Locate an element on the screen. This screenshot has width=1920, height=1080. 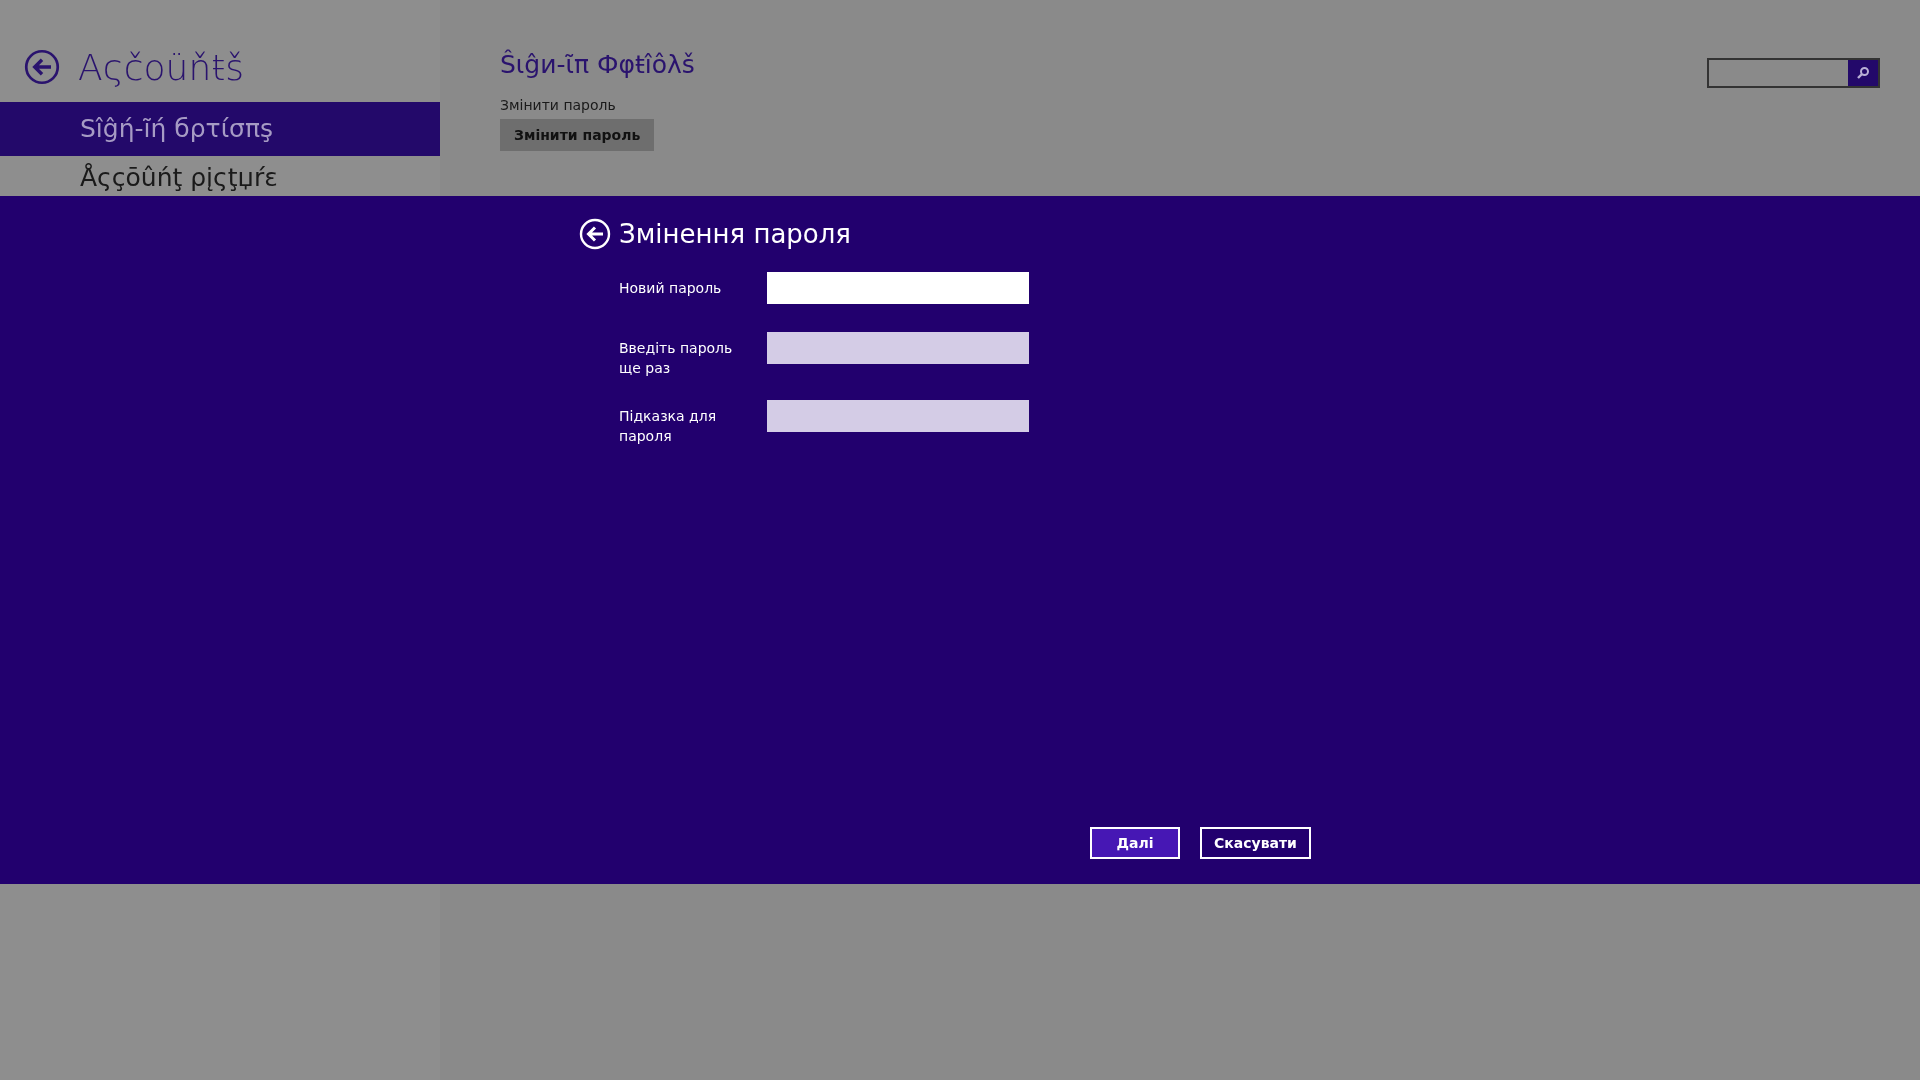
cancel-button: Скасувати is located at coordinates (1255, 843).